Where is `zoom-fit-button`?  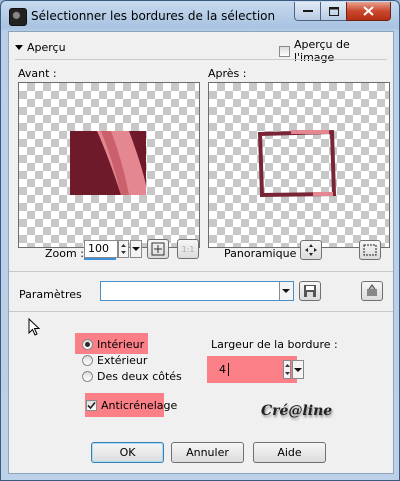 zoom-fit-button is located at coordinates (158, 249).